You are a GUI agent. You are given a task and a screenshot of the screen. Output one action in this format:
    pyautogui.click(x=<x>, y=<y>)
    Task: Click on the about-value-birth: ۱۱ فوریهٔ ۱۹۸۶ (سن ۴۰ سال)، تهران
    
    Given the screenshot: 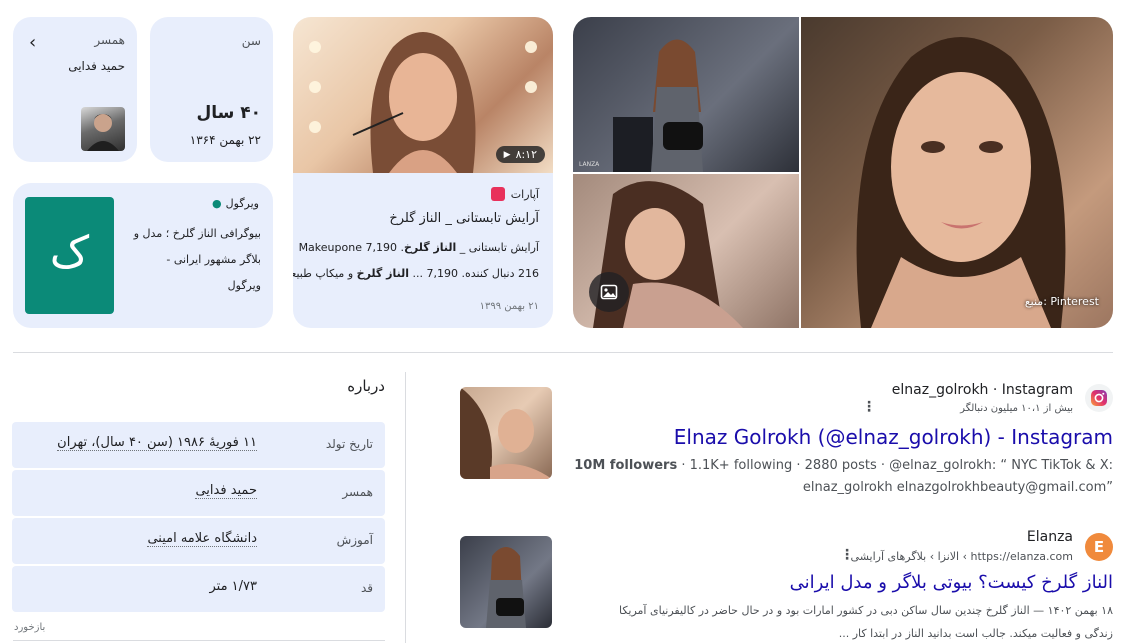 What is the action you would take?
    pyautogui.click(x=157, y=443)
    